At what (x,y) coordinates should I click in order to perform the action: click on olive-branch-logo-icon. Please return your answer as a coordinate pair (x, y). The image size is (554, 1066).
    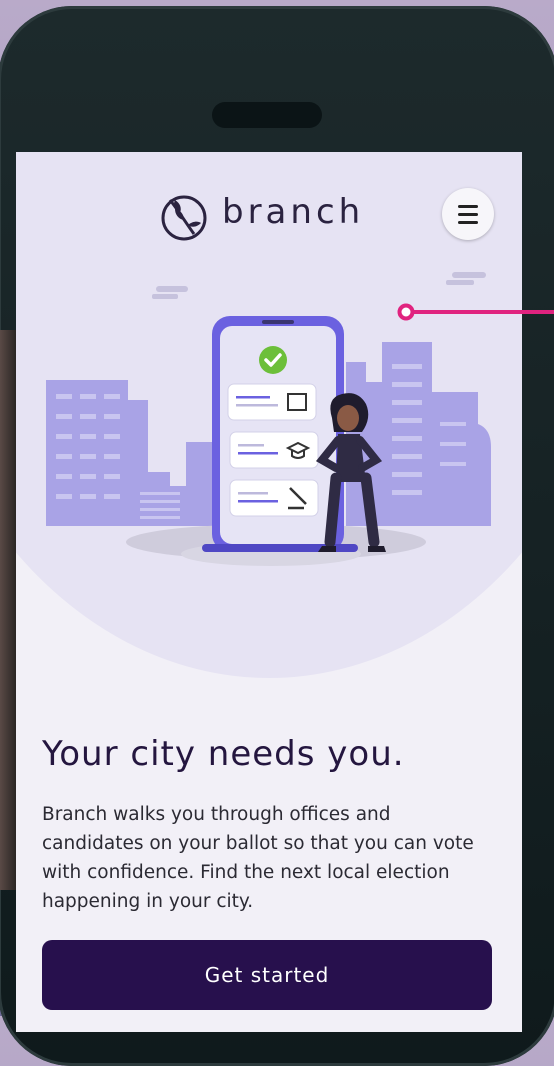
    Looking at the image, I should click on (184, 218).